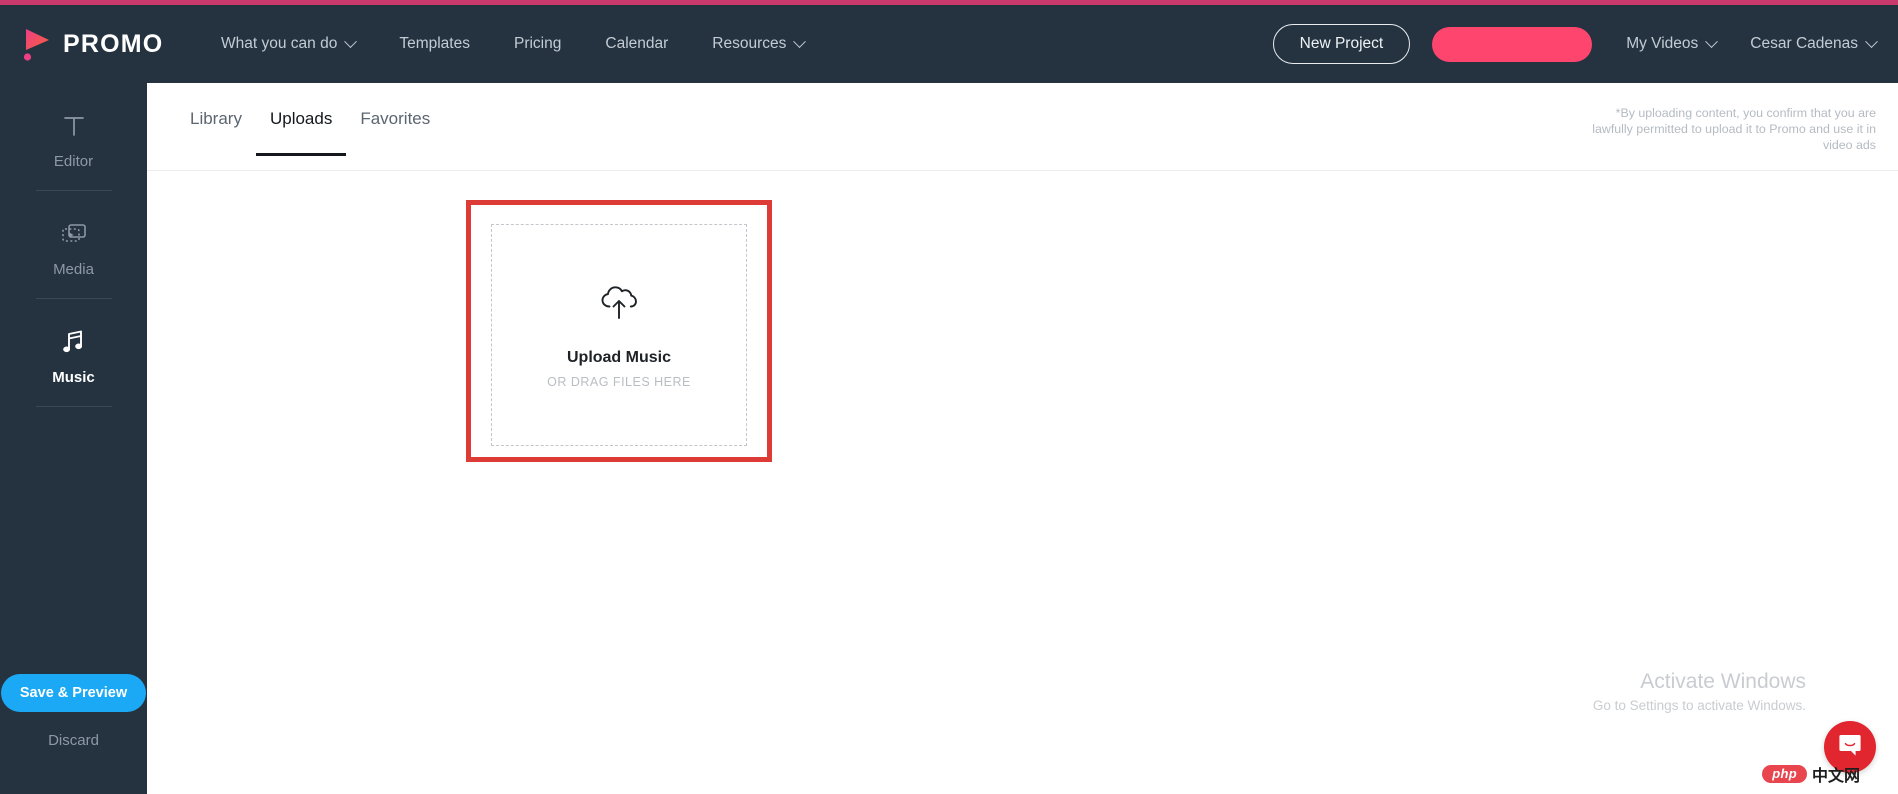 The image size is (1898, 794). I want to click on upload-subtitle-text: OR DRAG FILES HERE, so click(619, 381).